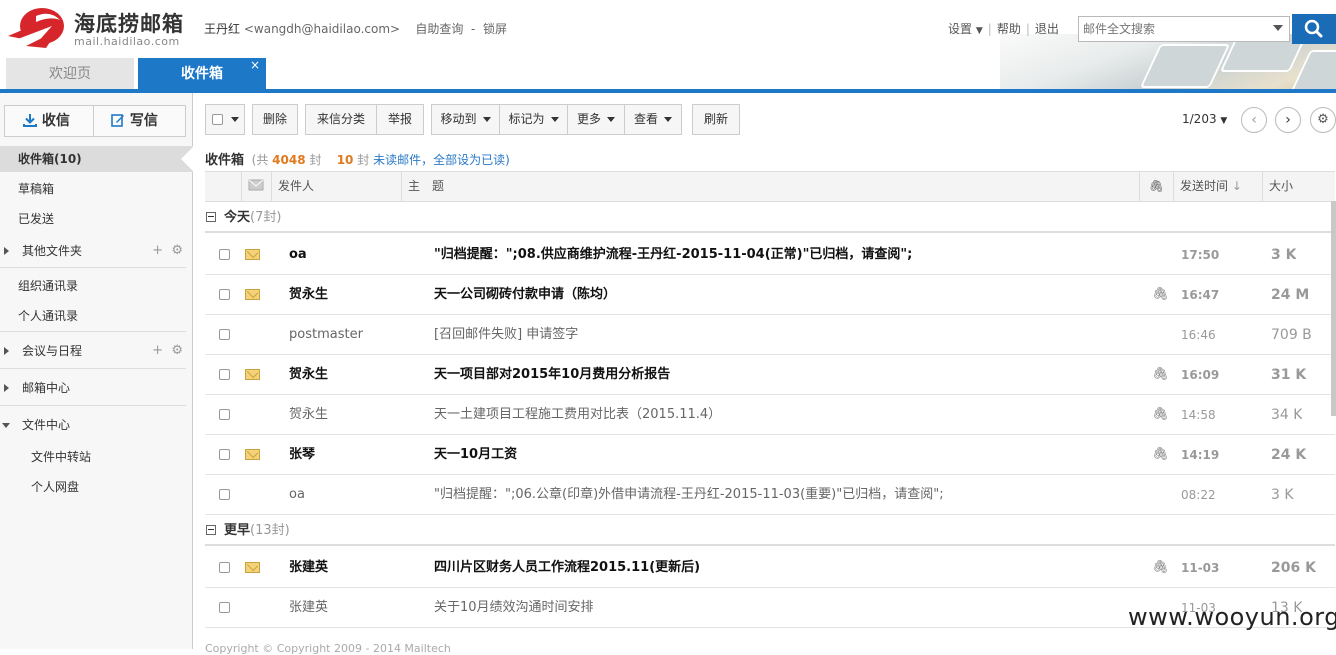 Image resolution: width=1336 pixels, height=655 pixels. Describe the element at coordinates (1199, 119) in the screenshot. I see `page-number: 1/203` at that location.